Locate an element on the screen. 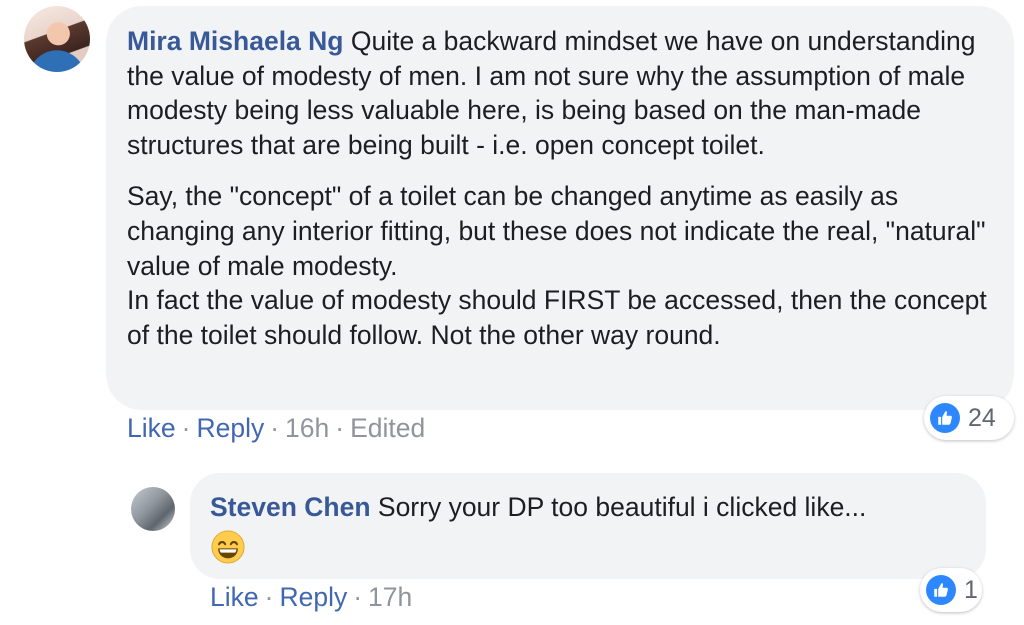 Image resolution: width=1024 pixels, height=625 pixels. reply-actions: Like · Reply · 17h is located at coordinates (311, 597).